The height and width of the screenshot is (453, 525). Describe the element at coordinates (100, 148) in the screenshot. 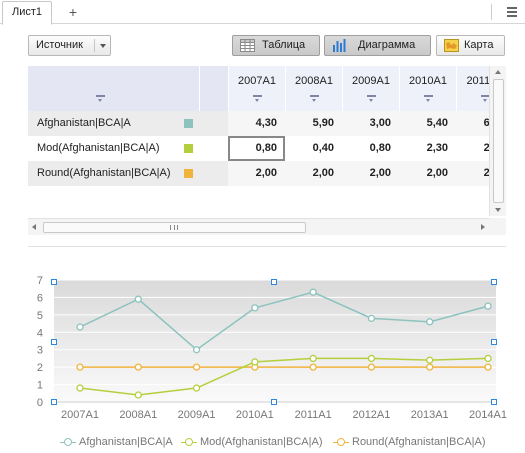

I see `row-header-label: Mod(Afghanistan|BCA|A)` at that location.